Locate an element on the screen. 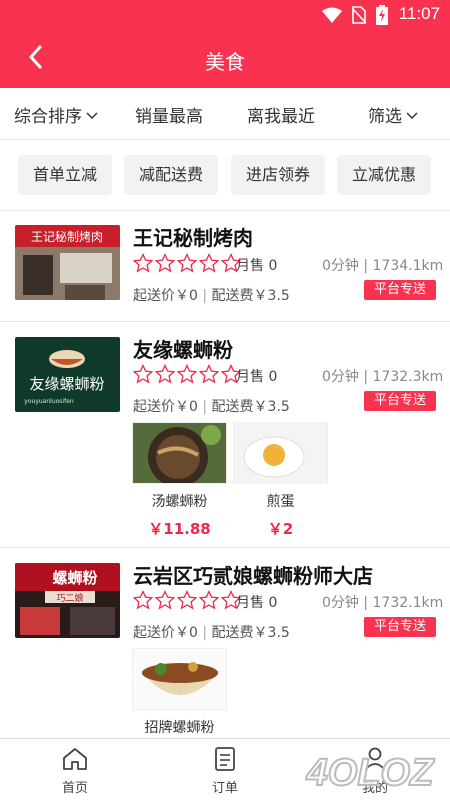 Image resolution: width=450 pixels, height=800 pixels. sort-bar: 综合排序 销量最高 离我最近 筛选 is located at coordinates (225, 114).